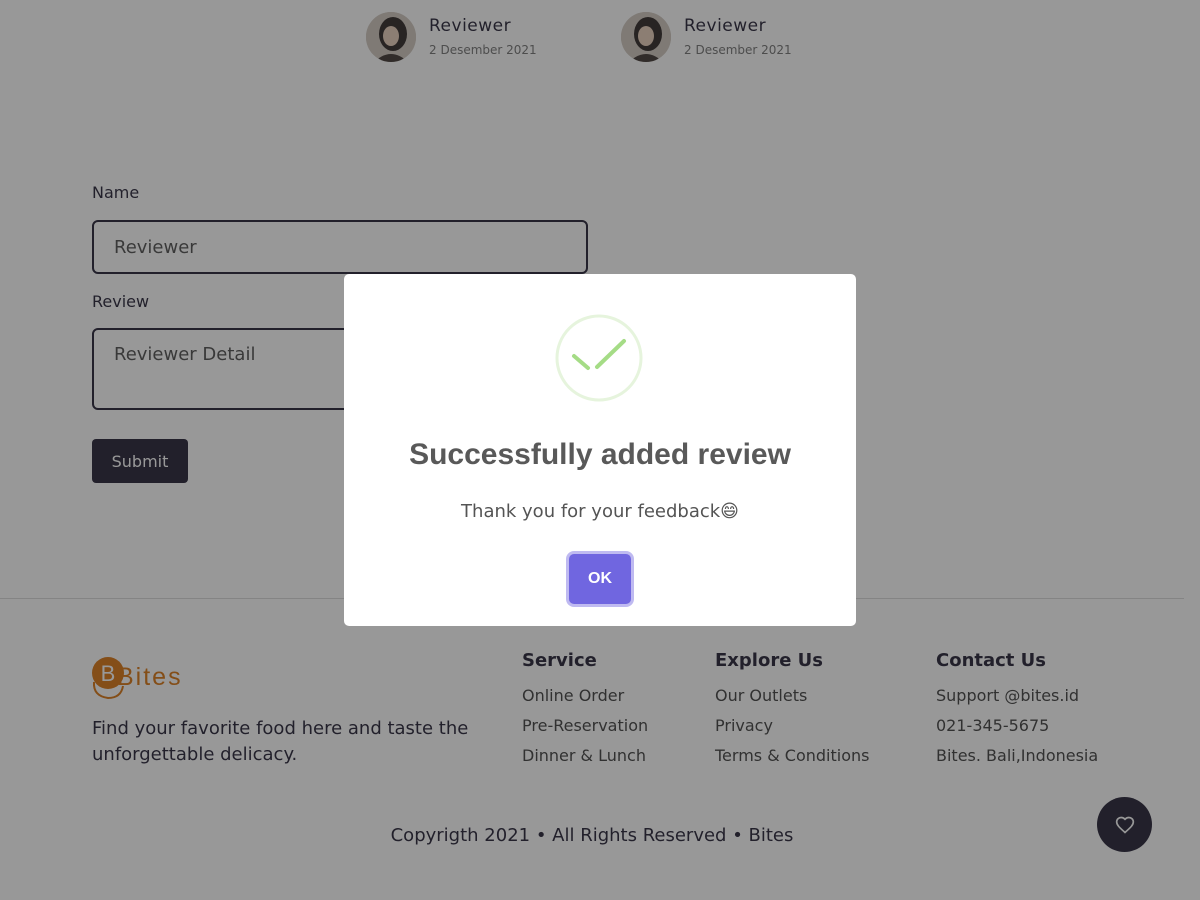 The image size is (1200, 900). I want to click on dialog-message: Thank you for your feedback😄, so click(600, 511).